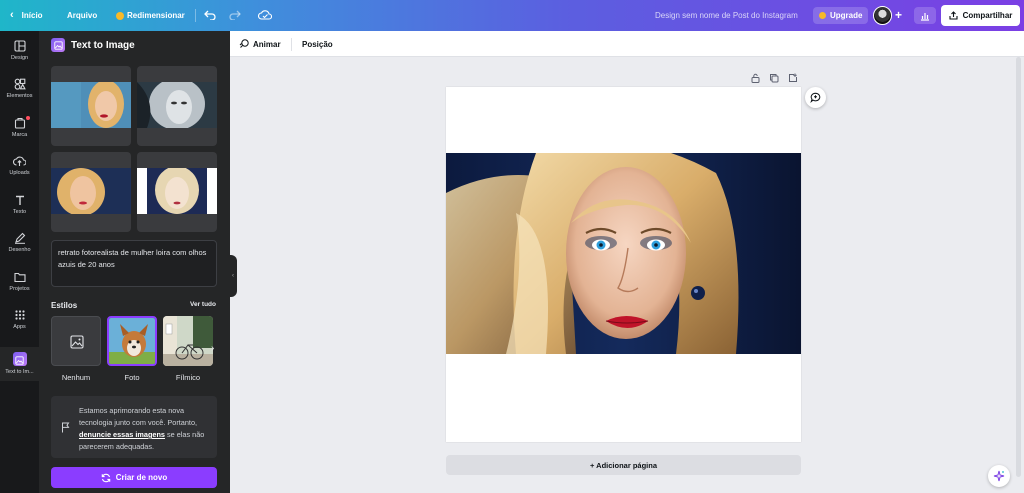 The width and height of the screenshot is (1024, 493). I want to click on upgrade-label: Upgrade, so click(846, 15).